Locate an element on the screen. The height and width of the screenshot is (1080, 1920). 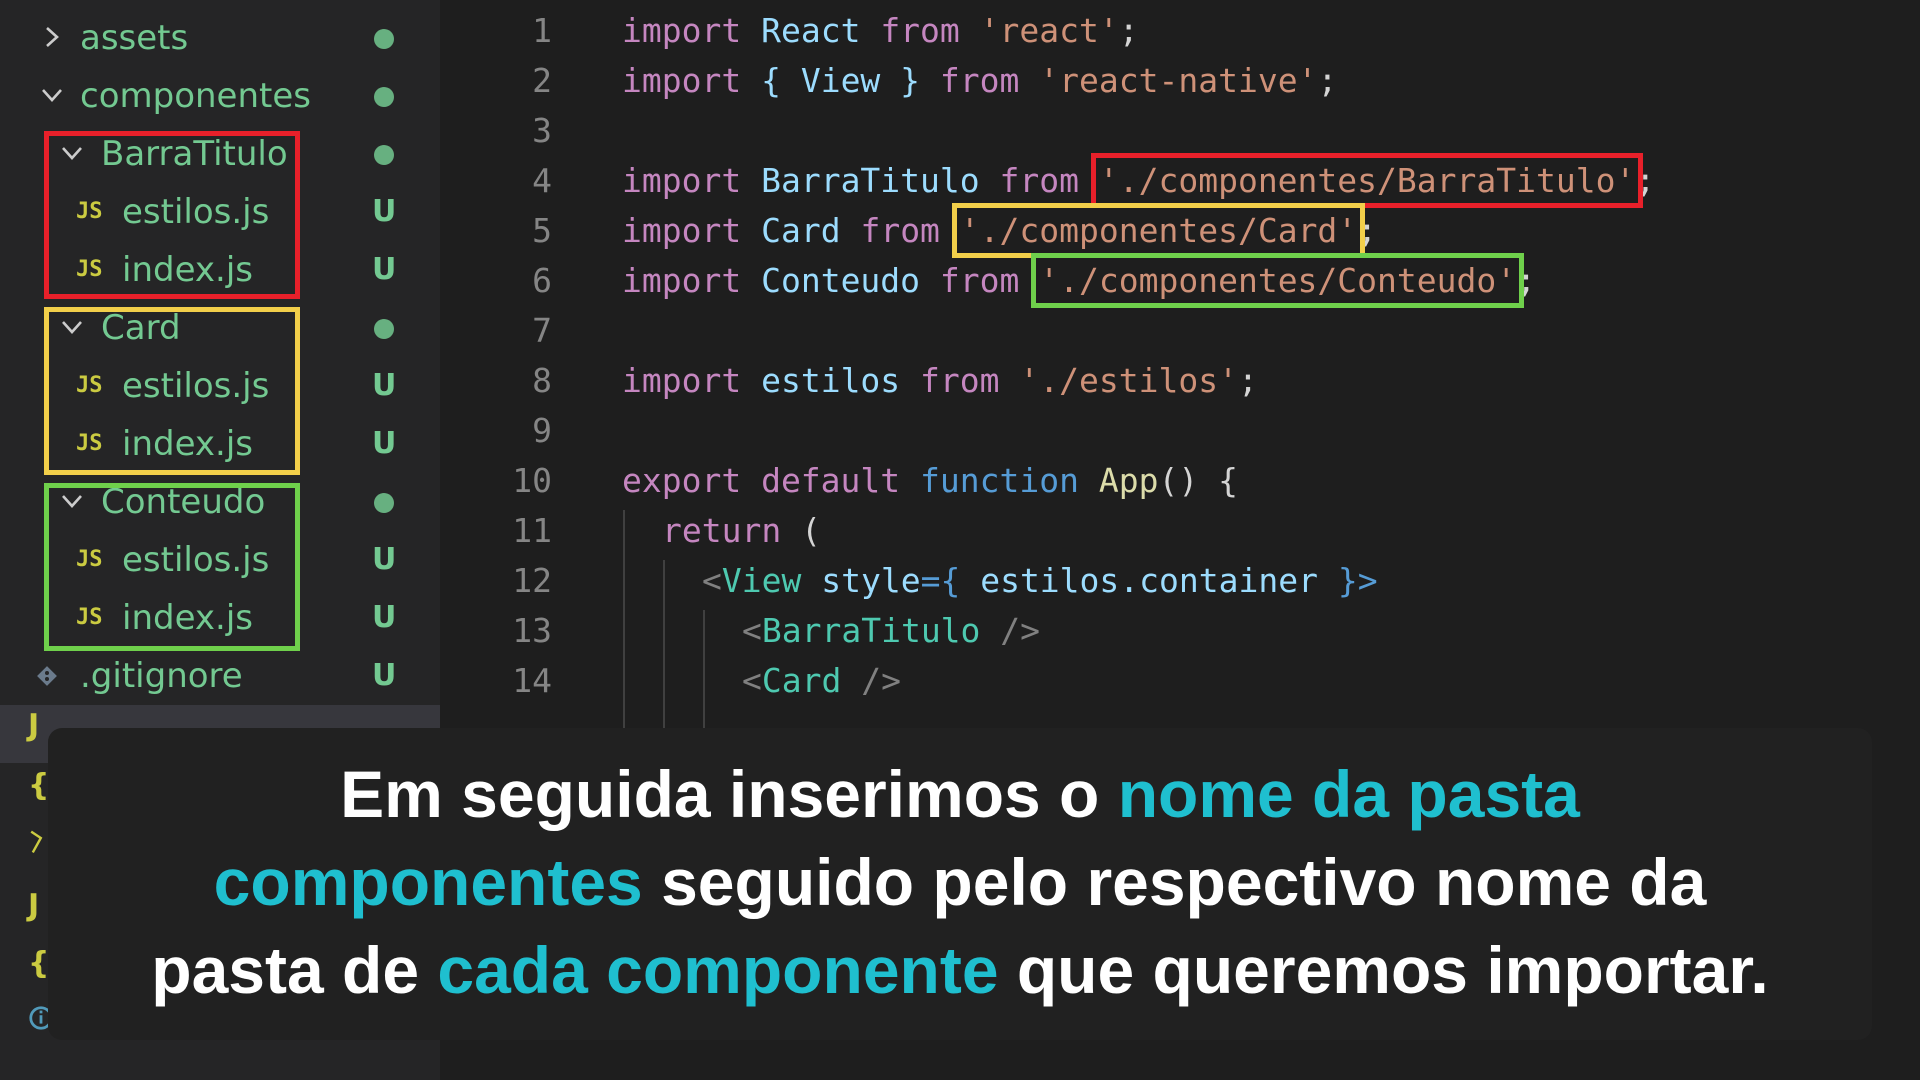
tree-folder-card: Card is located at coordinates (220, 328).